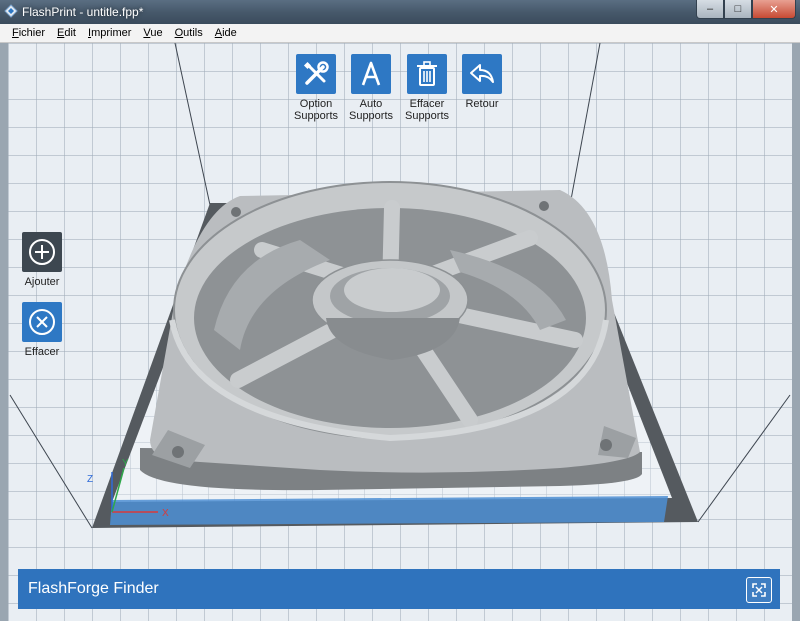 The image size is (800, 621). Describe the element at coordinates (42, 252) in the screenshot. I see `plus-circle-icon` at that location.